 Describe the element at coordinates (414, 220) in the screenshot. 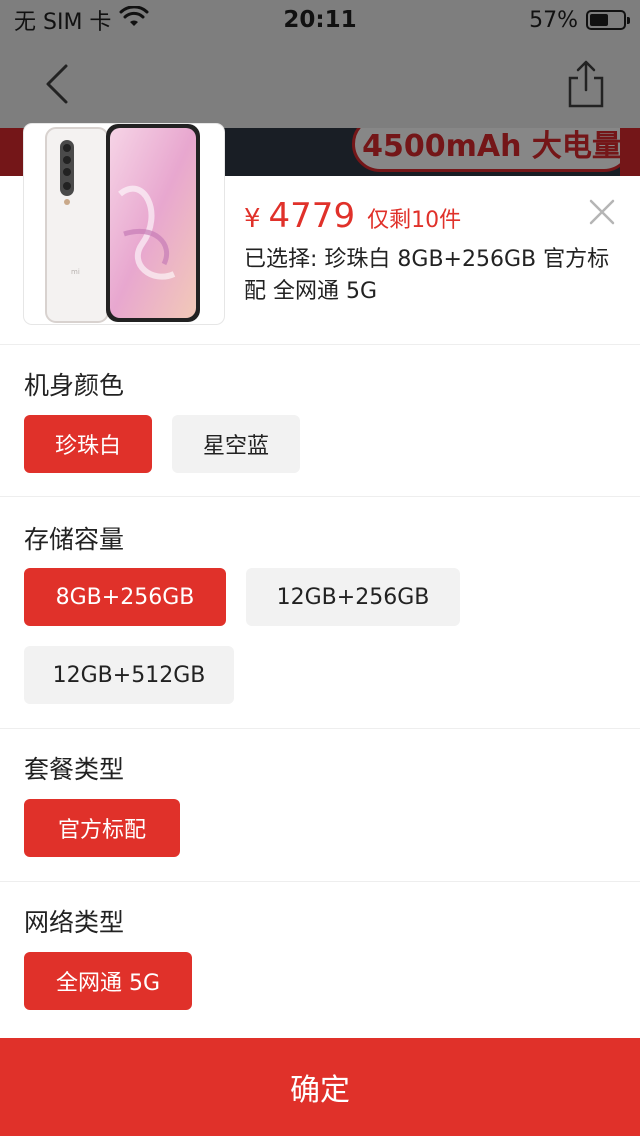

I see `stock-label: 仅剩10件` at that location.